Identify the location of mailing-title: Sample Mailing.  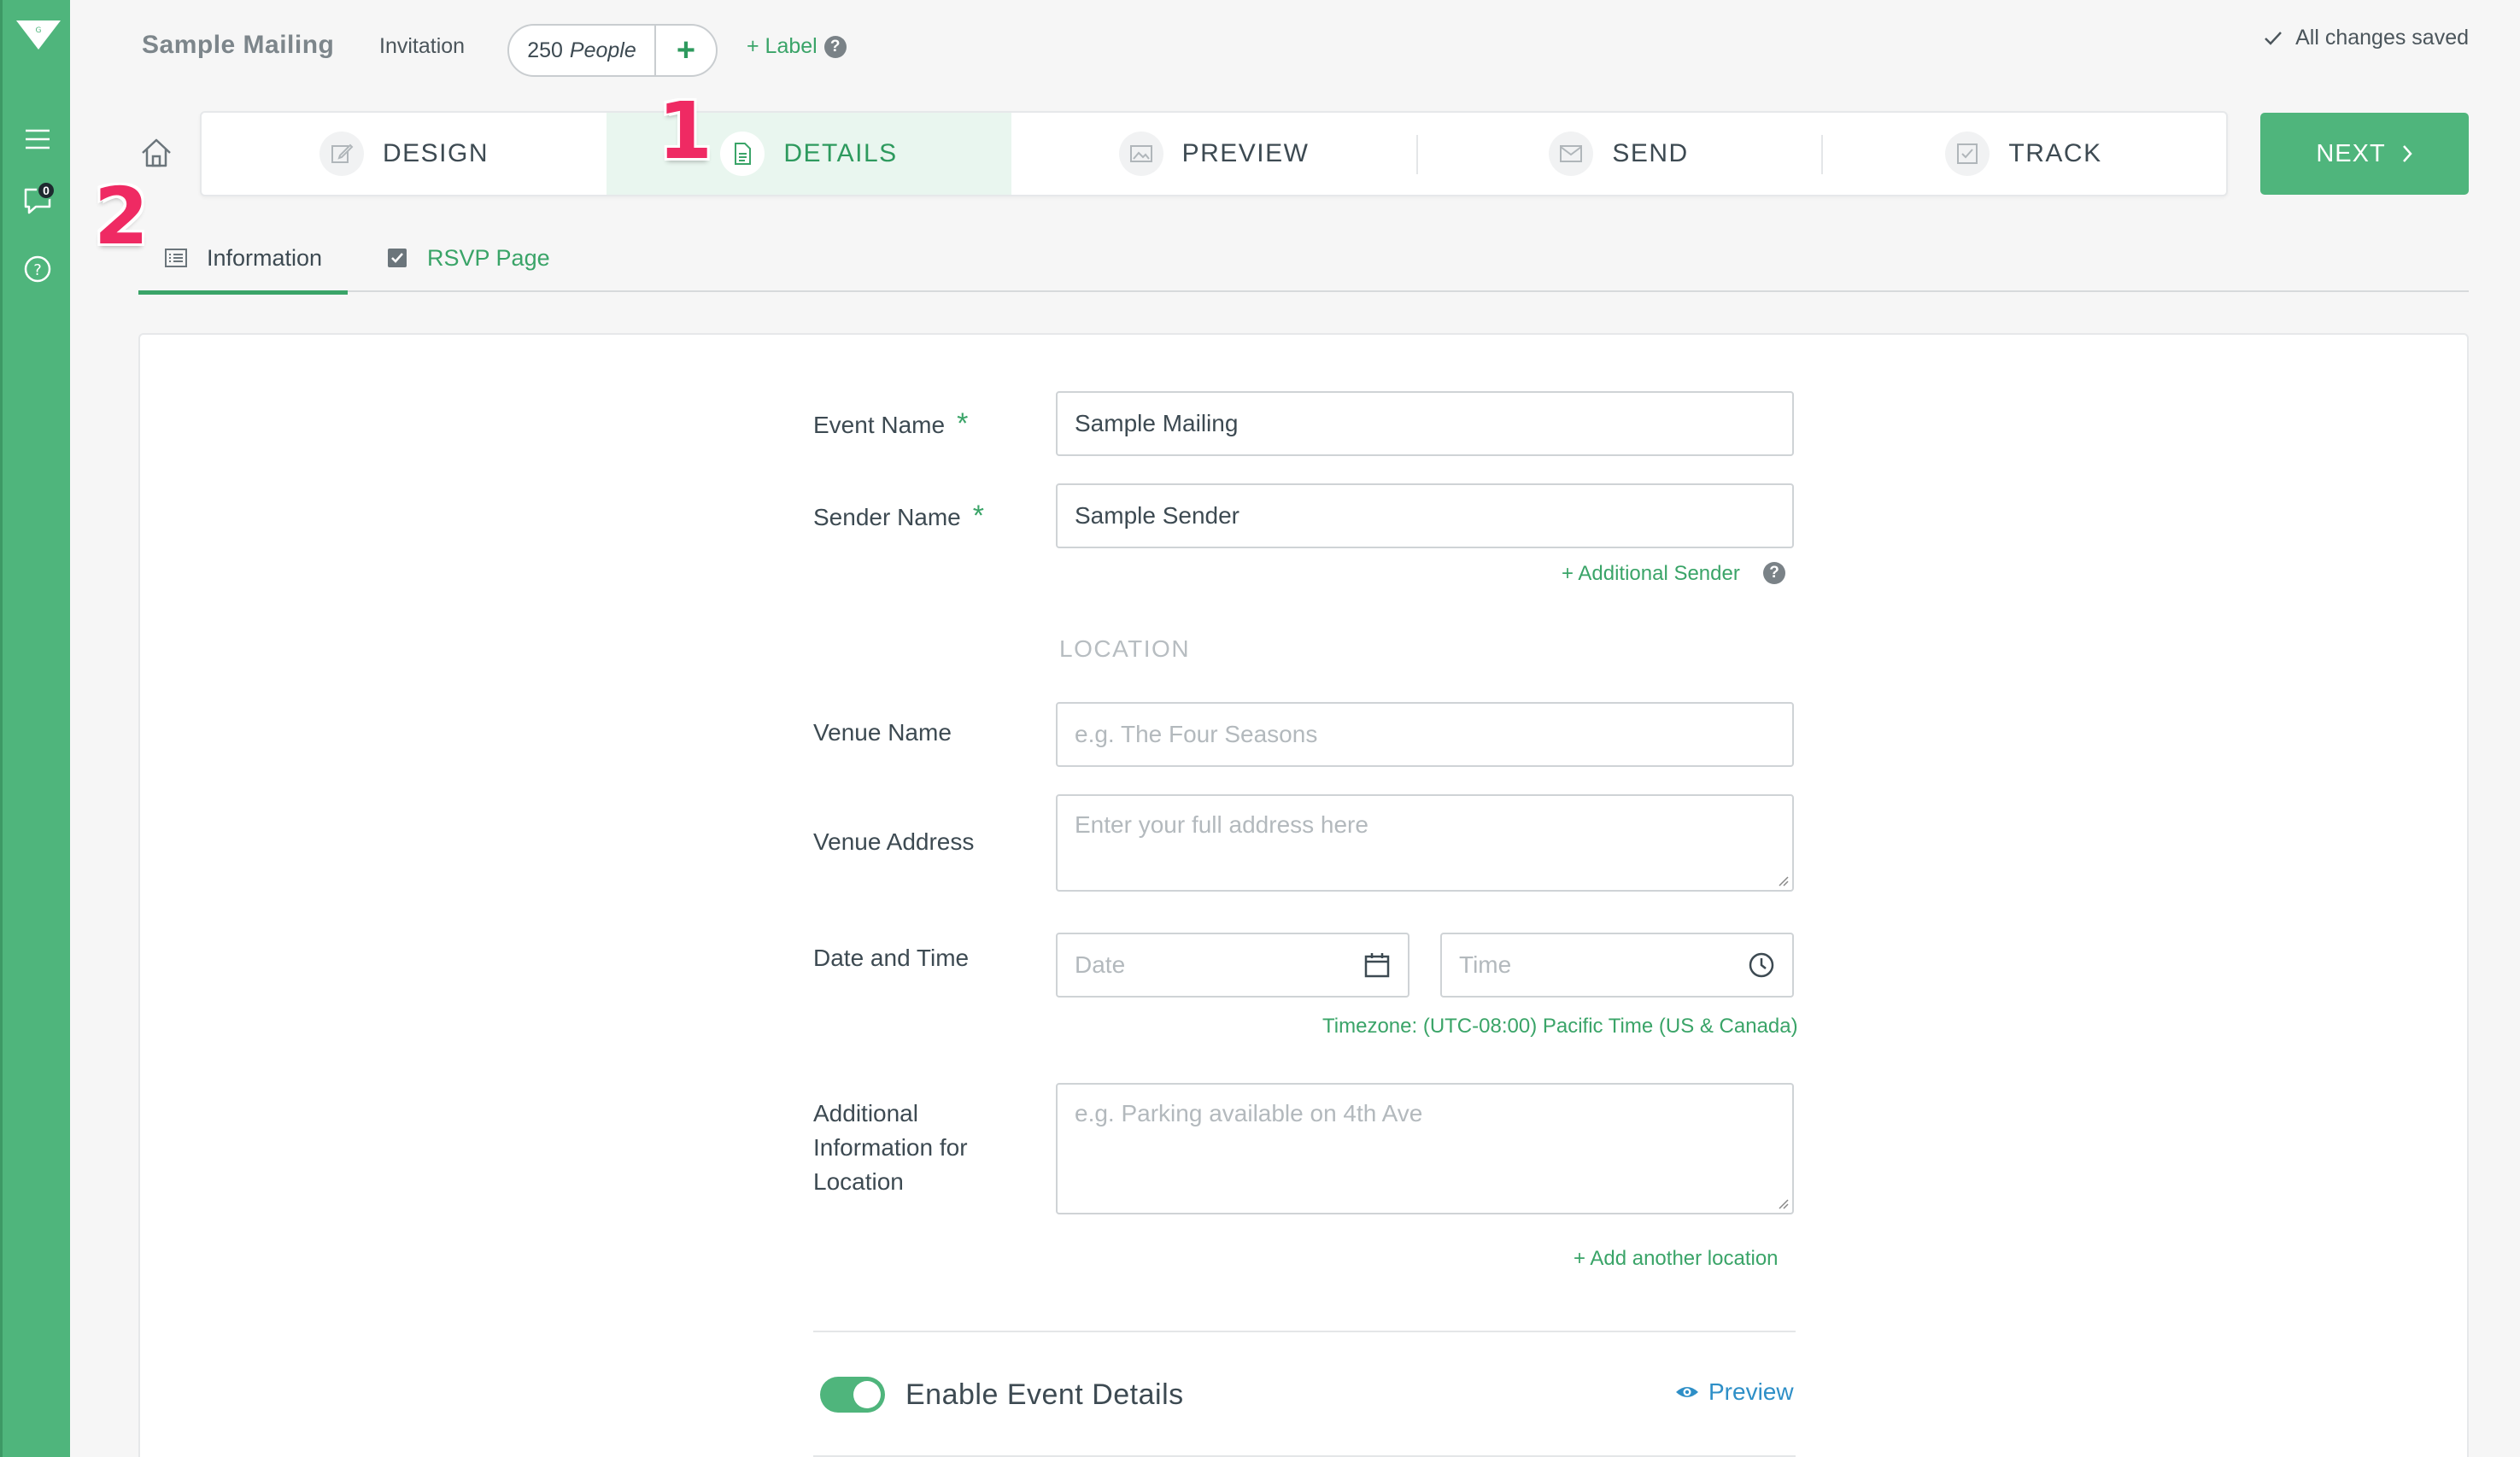
(238, 45).